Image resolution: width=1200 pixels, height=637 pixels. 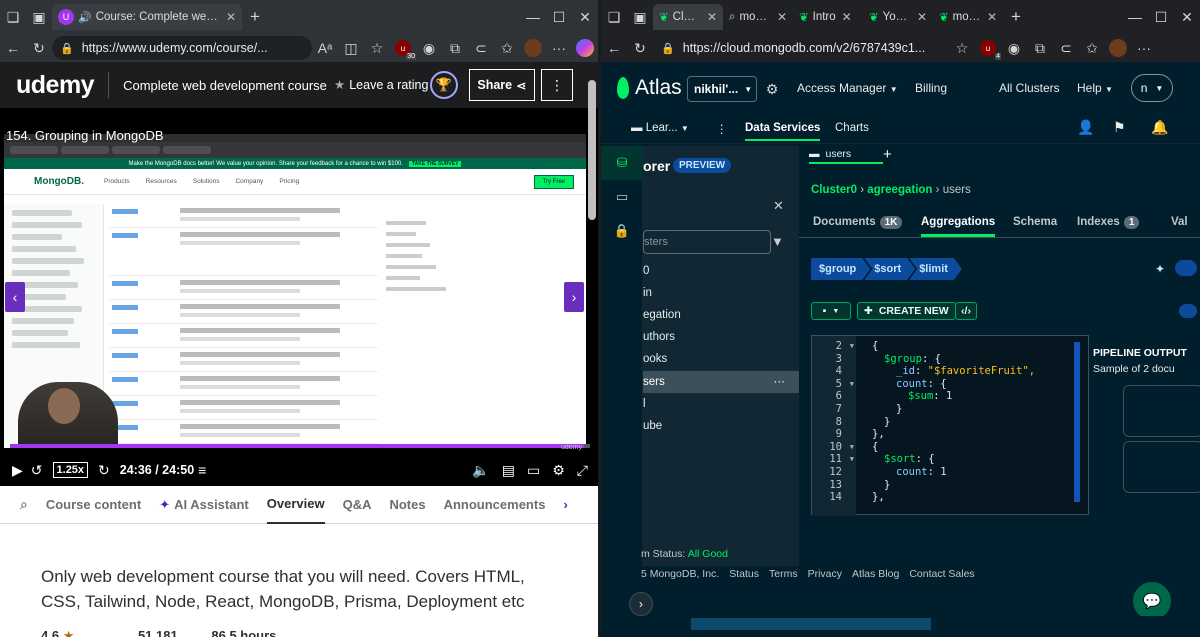 What do you see at coordinates (325, 48) in the screenshot?
I see `read-aloud-icon: Aᵃ` at bounding box center [325, 48].